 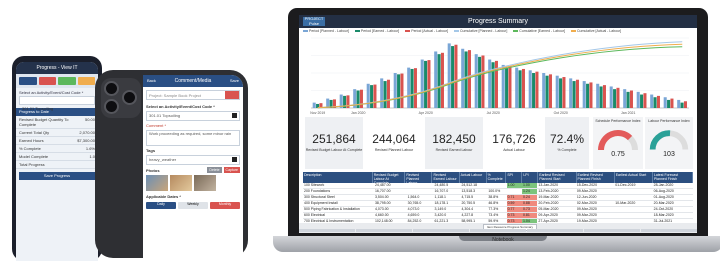 I want to click on table-cell: 24,487.00, so click(x=382, y=185).